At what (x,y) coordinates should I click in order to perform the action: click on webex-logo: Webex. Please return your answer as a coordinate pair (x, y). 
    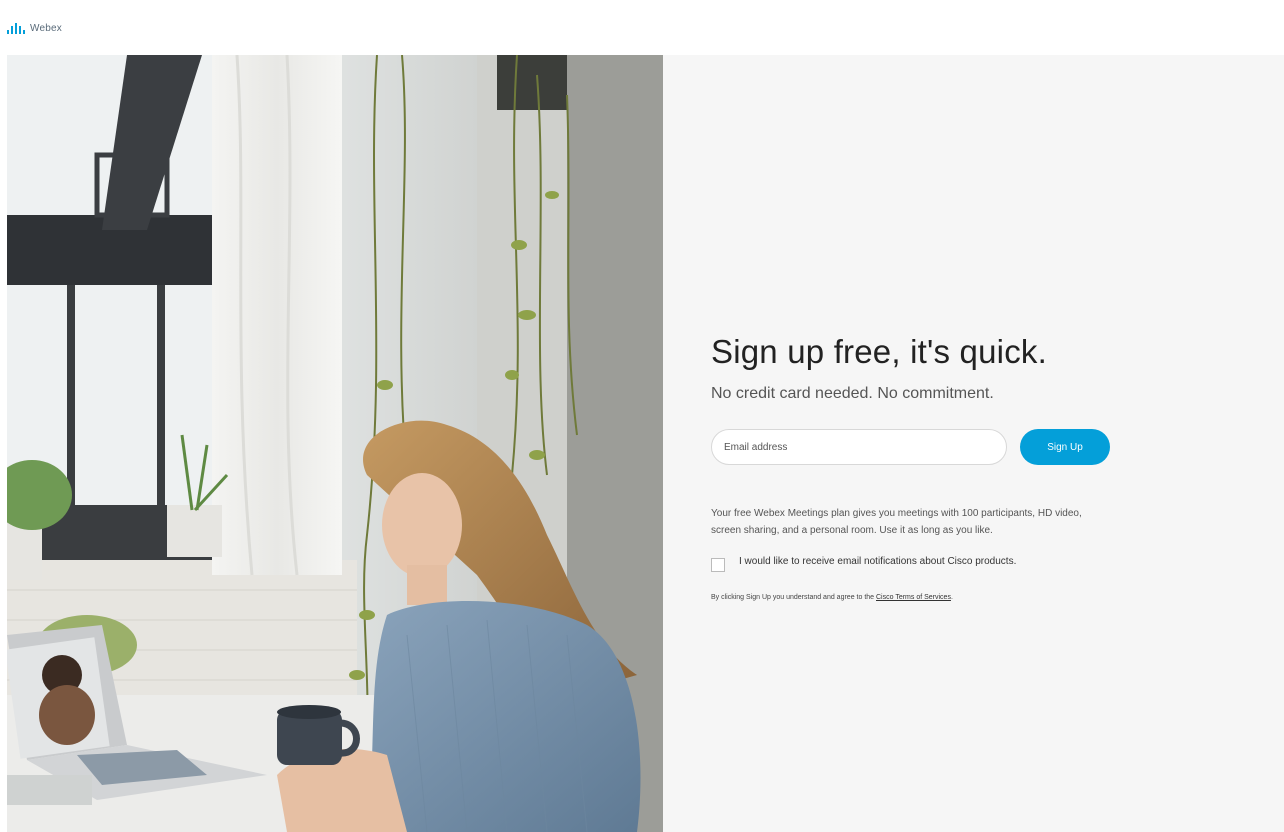
    Looking at the image, I should click on (34, 28).